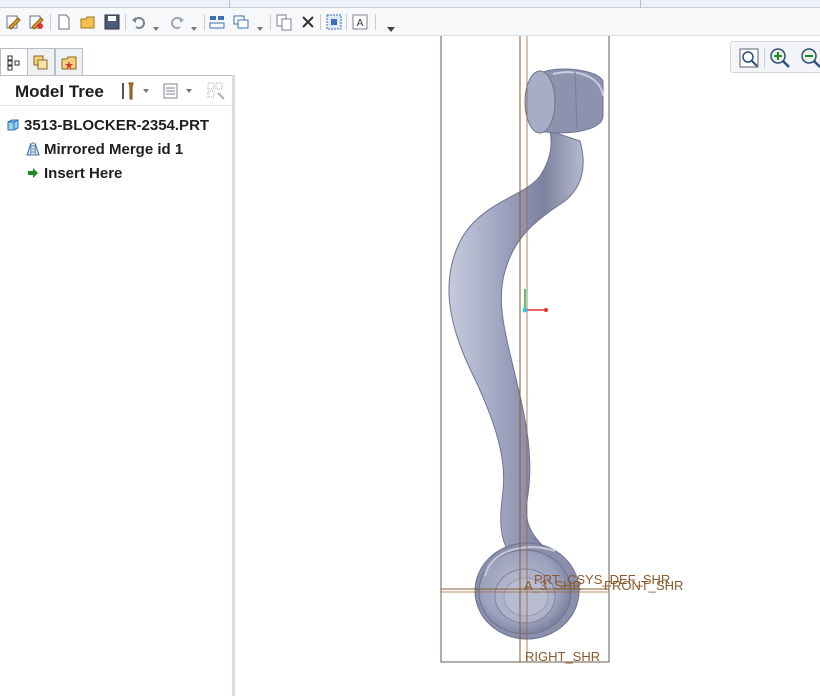 The height and width of the screenshot is (696, 820). I want to click on customize-dropdown-icon, so click(390, 25).